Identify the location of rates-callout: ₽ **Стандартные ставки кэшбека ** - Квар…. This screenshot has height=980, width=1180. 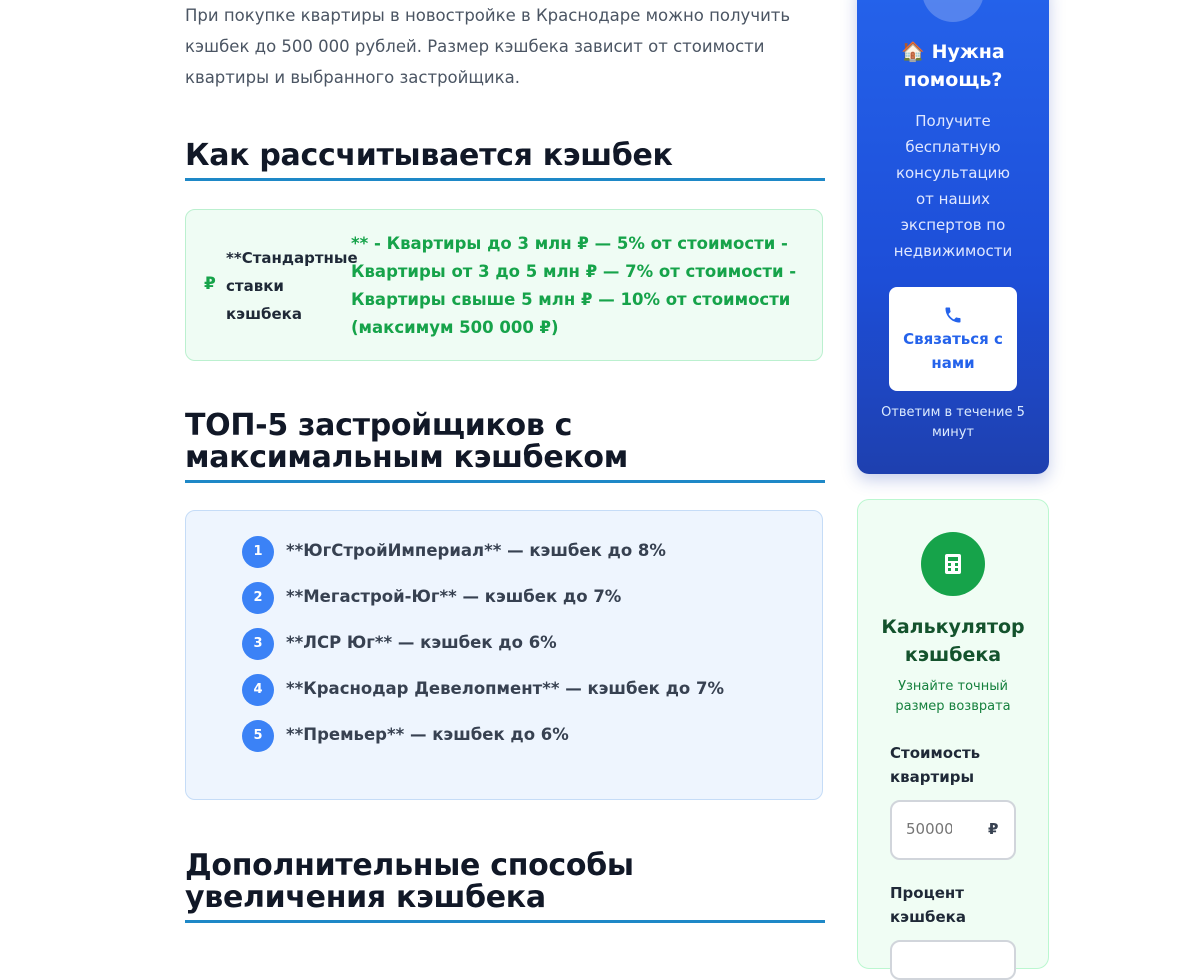
(504, 285).